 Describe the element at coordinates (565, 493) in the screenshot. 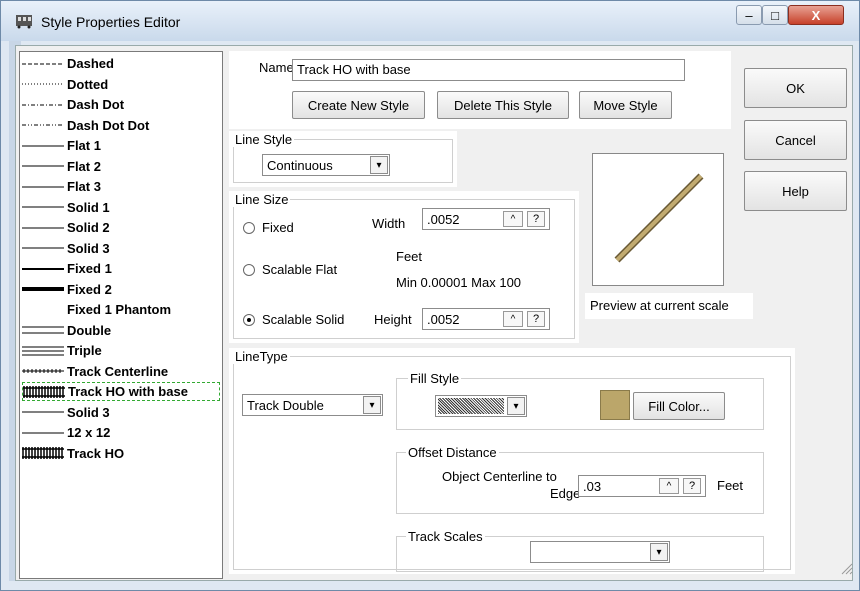

I see `offset-label-line-2: Edge` at that location.